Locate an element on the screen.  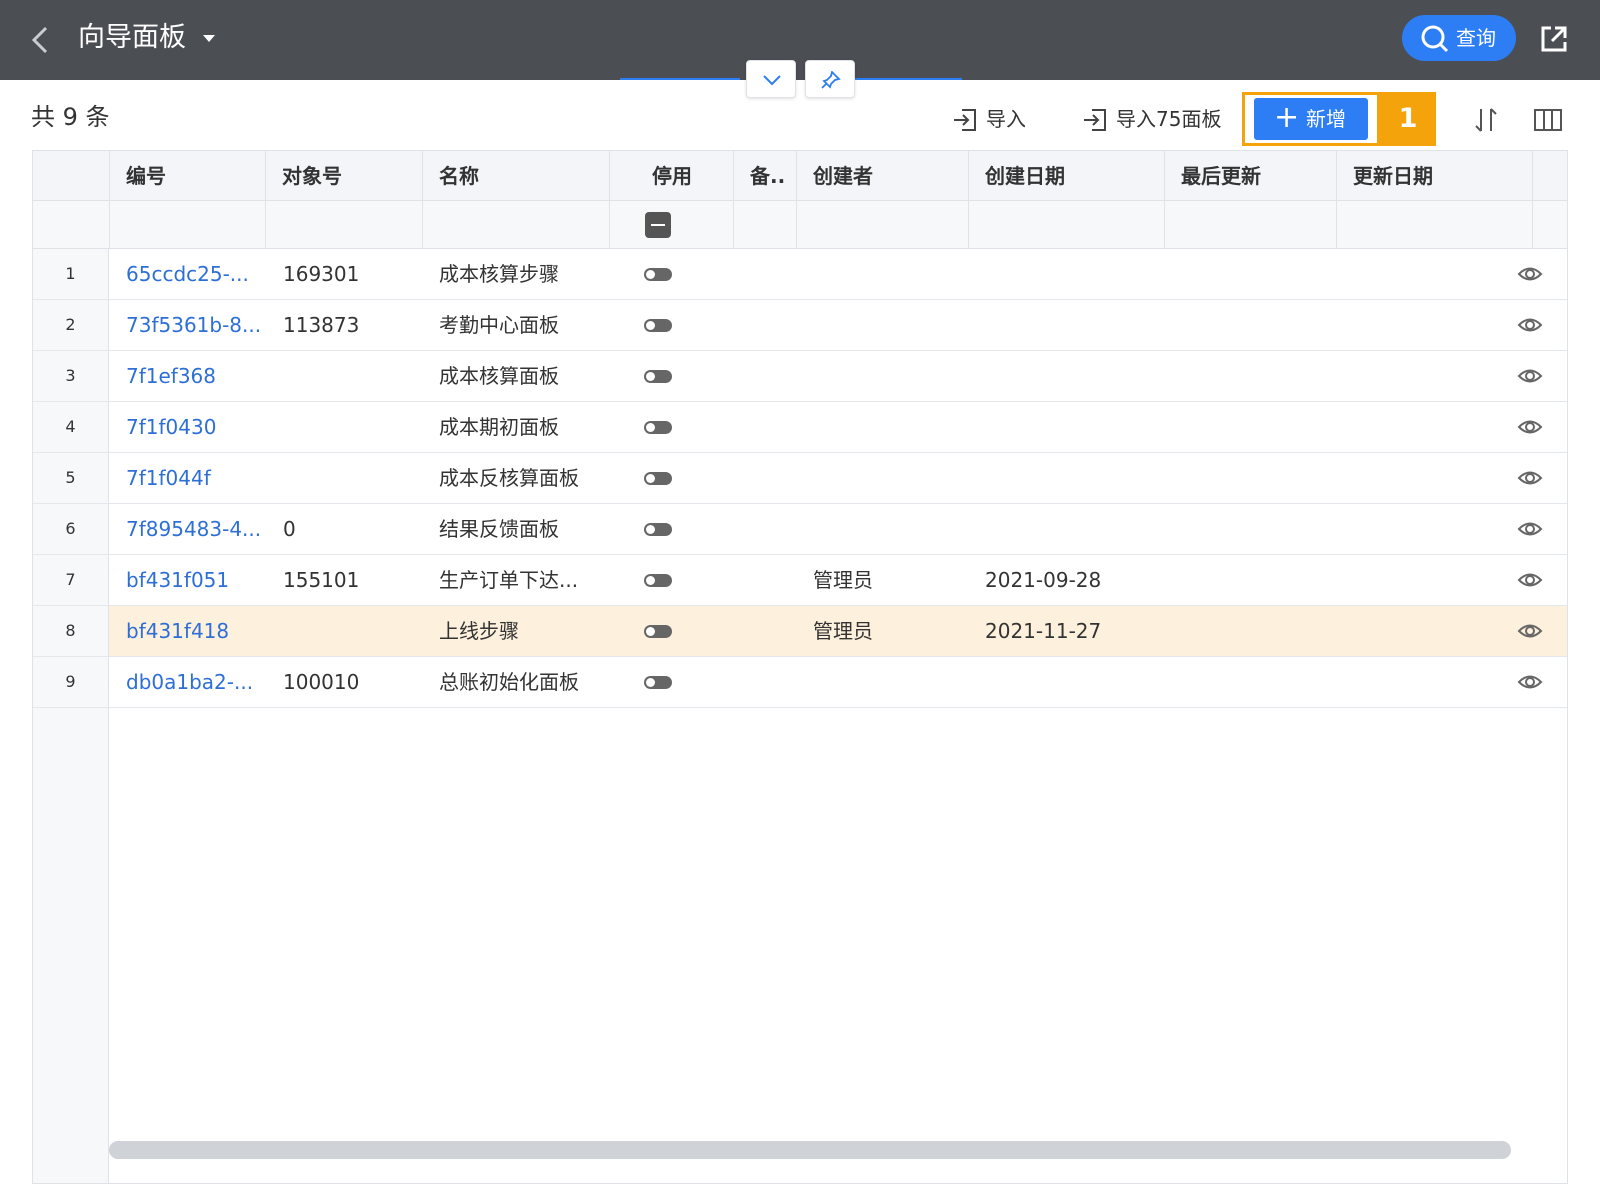
columns-icon is located at coordinates (1548, 120).